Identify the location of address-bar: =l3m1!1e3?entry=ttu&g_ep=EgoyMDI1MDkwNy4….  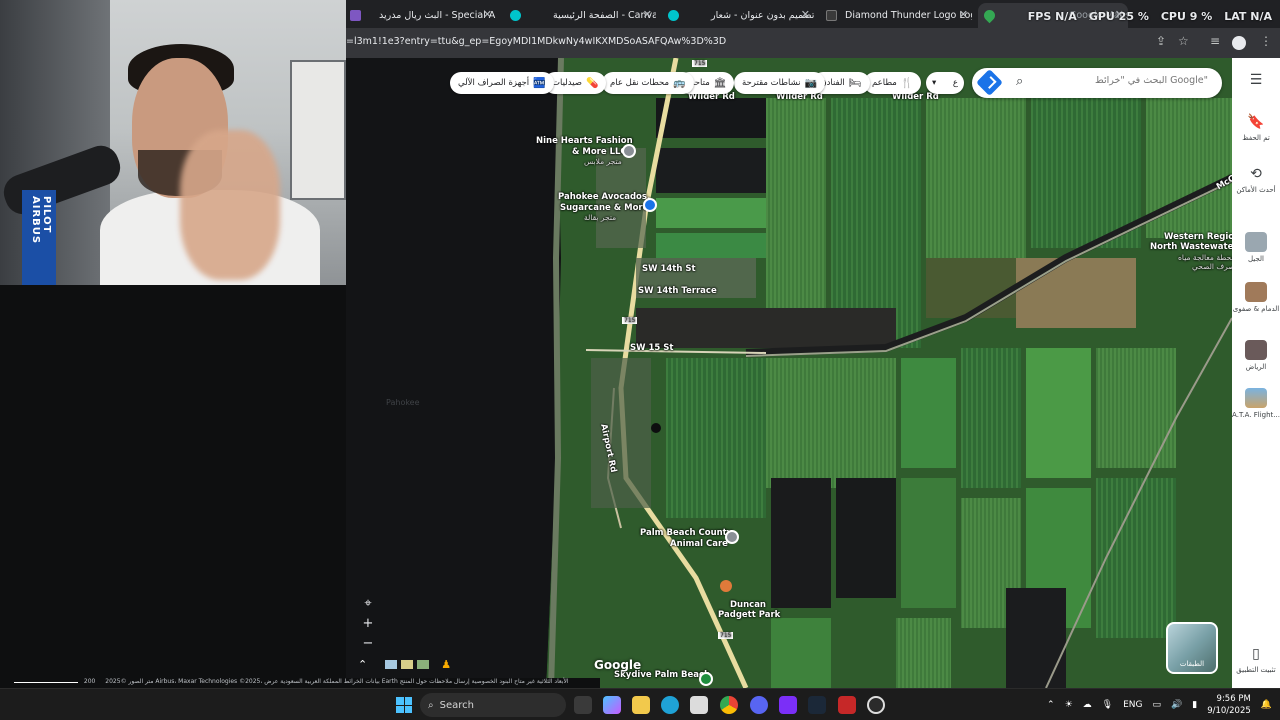
(813, 43).